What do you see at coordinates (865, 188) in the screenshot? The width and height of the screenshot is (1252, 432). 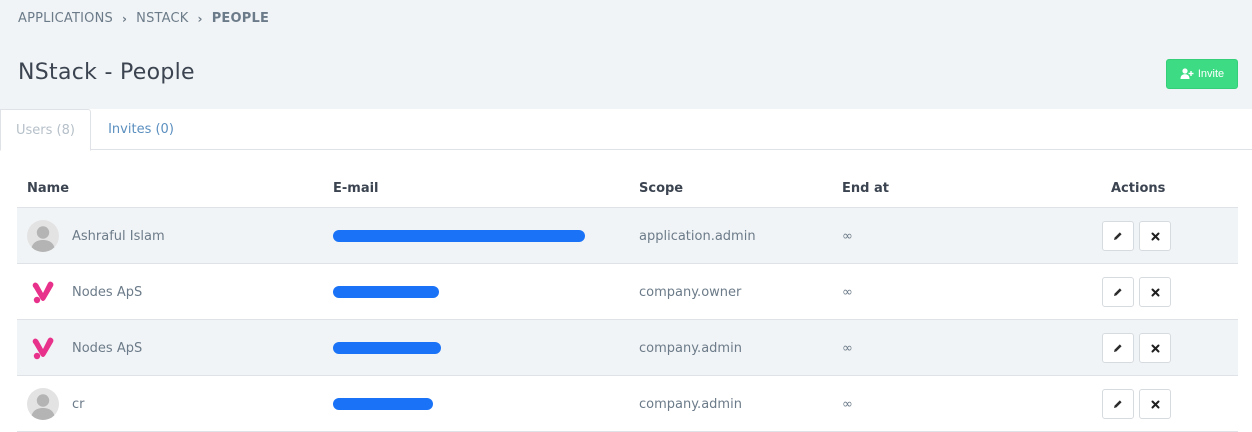 I see `column-header-end-at: End at` at bounding box center [865, 188].